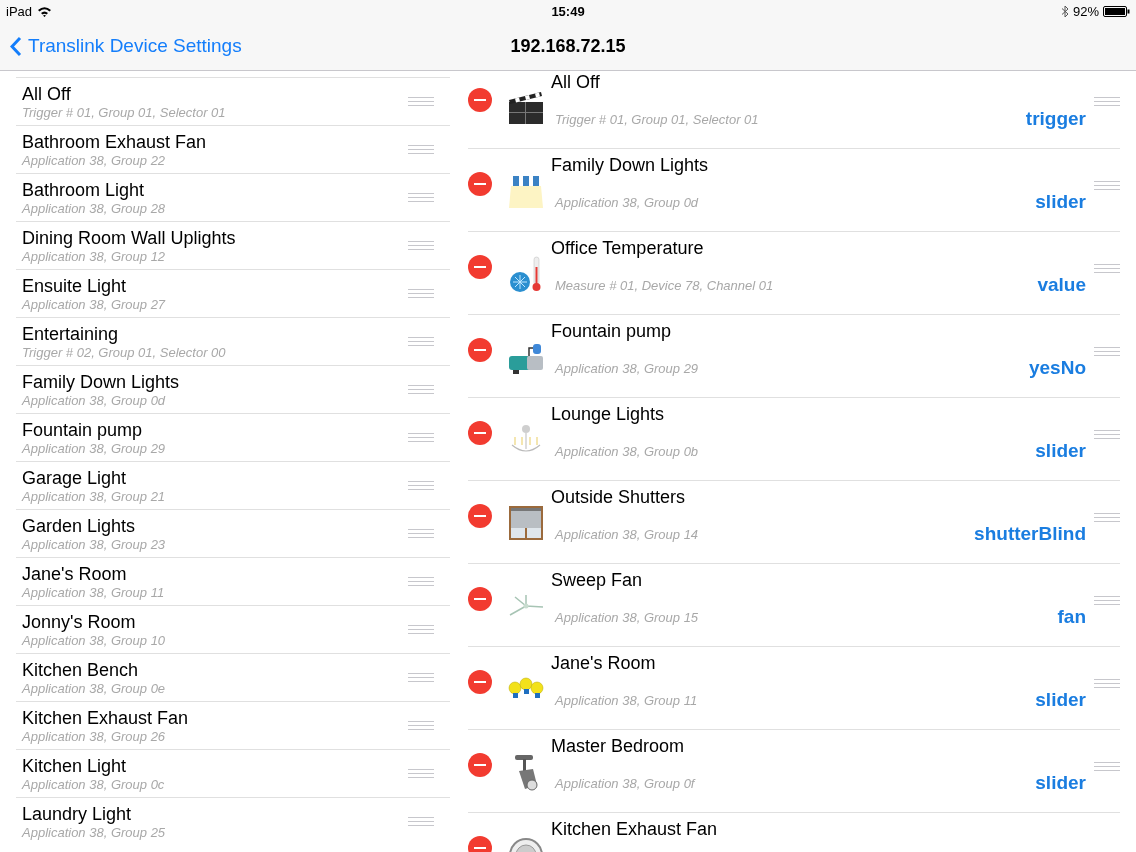 The width and height of the screenshot is (1136, 852). What do you see at coordinates (627, 534) in the screenshot?
I see `device-address: Application 38, Group 14` at bounding box center [627, 534].